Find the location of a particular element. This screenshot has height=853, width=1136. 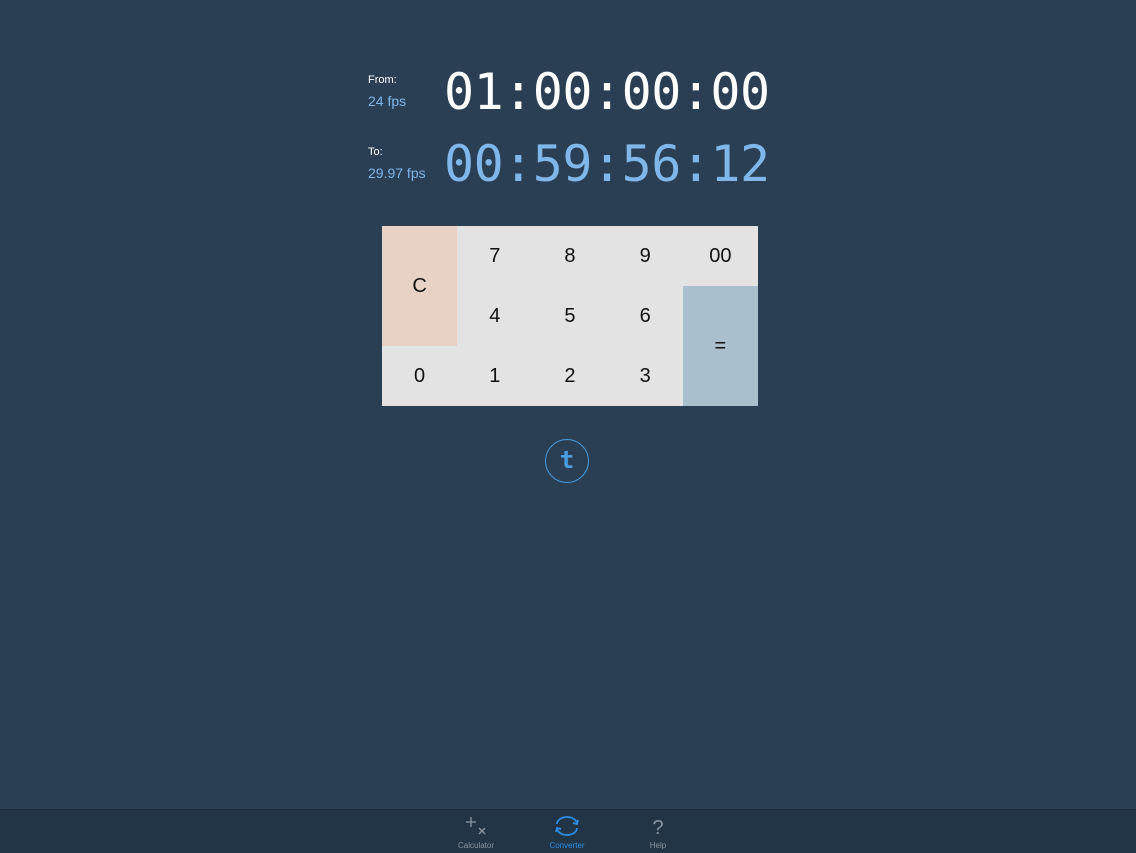

key-0: 0 is located at coordinates (420, 376).